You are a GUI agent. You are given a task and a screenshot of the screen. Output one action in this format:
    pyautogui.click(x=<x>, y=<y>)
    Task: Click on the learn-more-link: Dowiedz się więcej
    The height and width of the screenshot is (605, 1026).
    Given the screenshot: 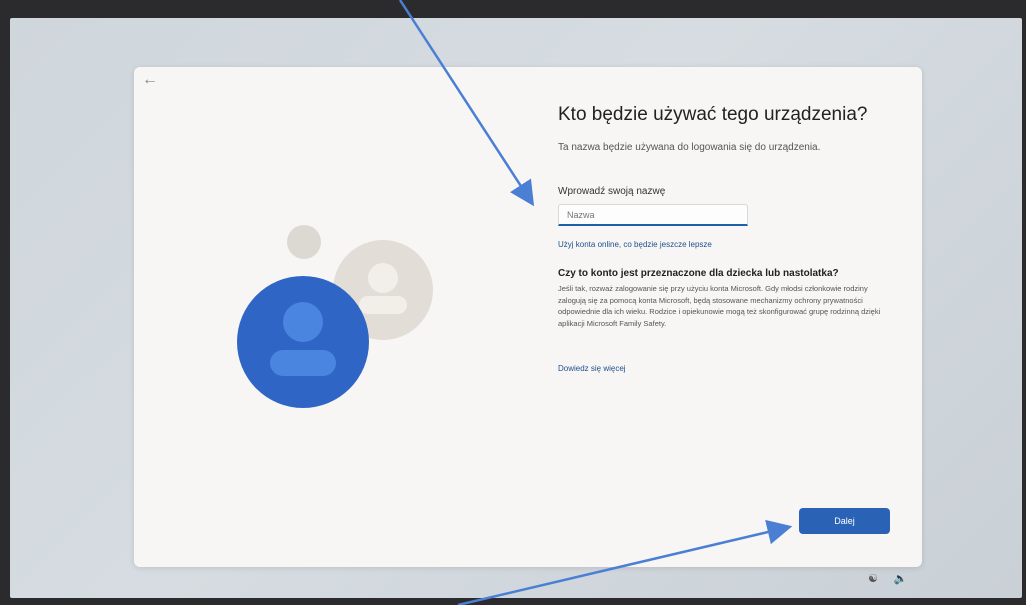 What is the action you would take?
    pyautogui.click(x=592, y=368)
    